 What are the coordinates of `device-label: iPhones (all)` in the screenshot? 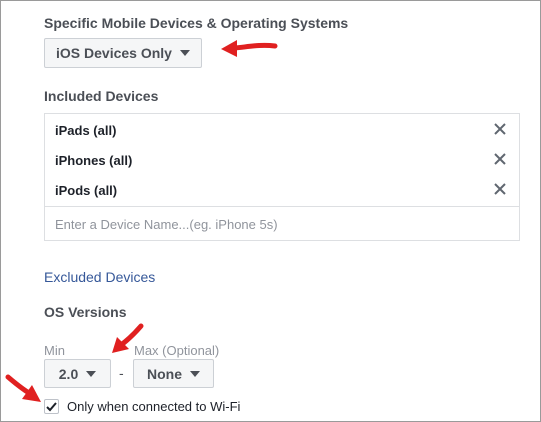 It's located at (94, 160).